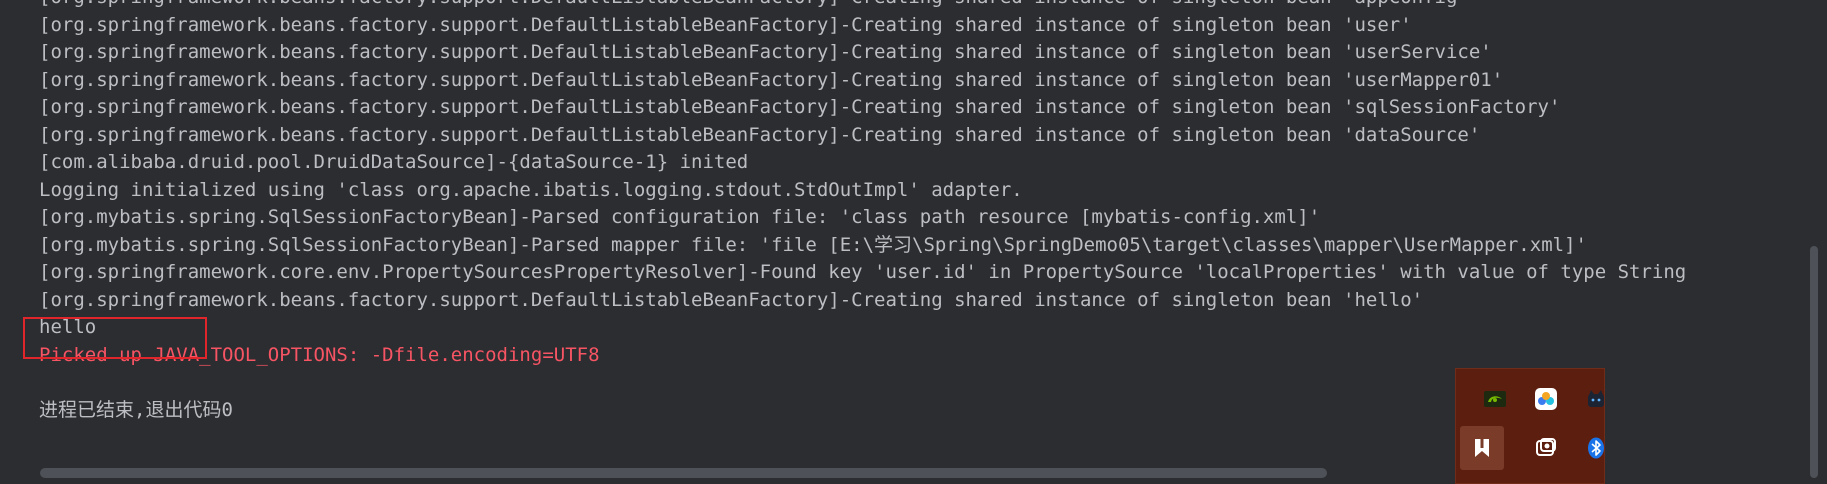  What do you see at coordinates (1482, 448) in the screenshot?
I see `bookmark-app-icon` at bounding box center [1482, 448].